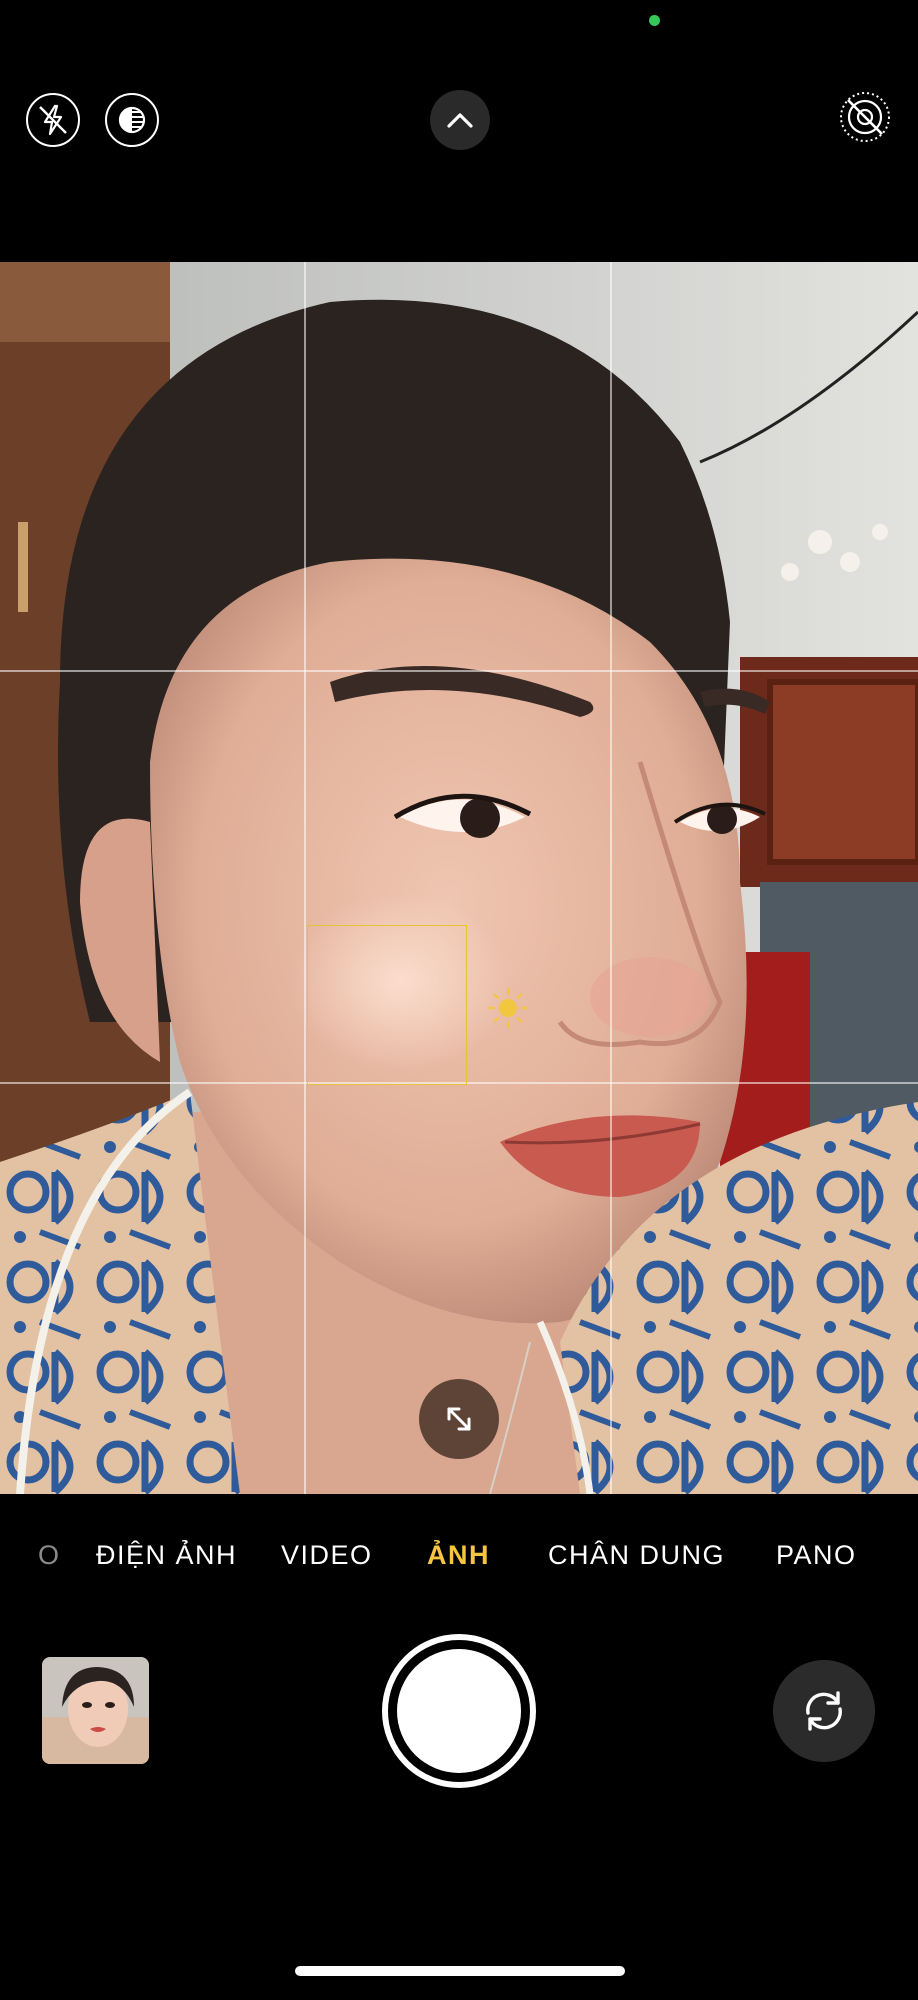 The image size is (918, 2000). What do you see at coordinates (460, 1971) in the screenshot?
I see `home-indicator` at bounding box center [460, 1971].